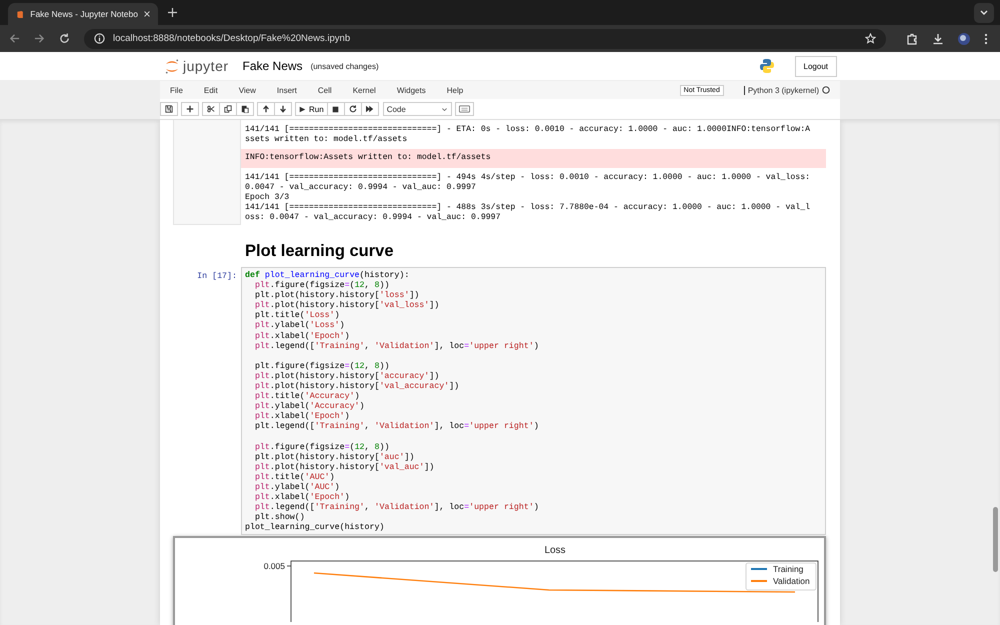 This screenshot has width=1000, height=625. What do you see at coordinates (984, 12) in the screenshot?
I see `chevron-down-icon` at bounding box center [984, 12].